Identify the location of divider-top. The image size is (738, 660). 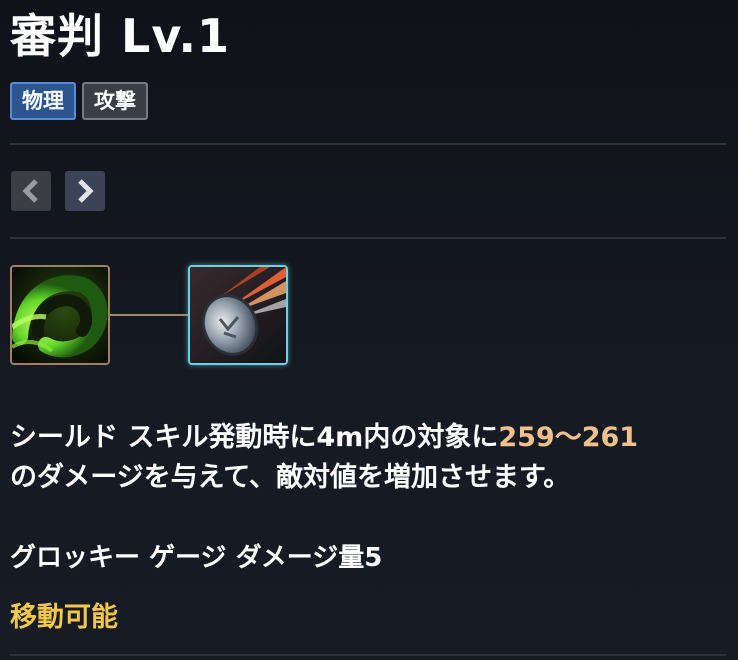
(368, 144).